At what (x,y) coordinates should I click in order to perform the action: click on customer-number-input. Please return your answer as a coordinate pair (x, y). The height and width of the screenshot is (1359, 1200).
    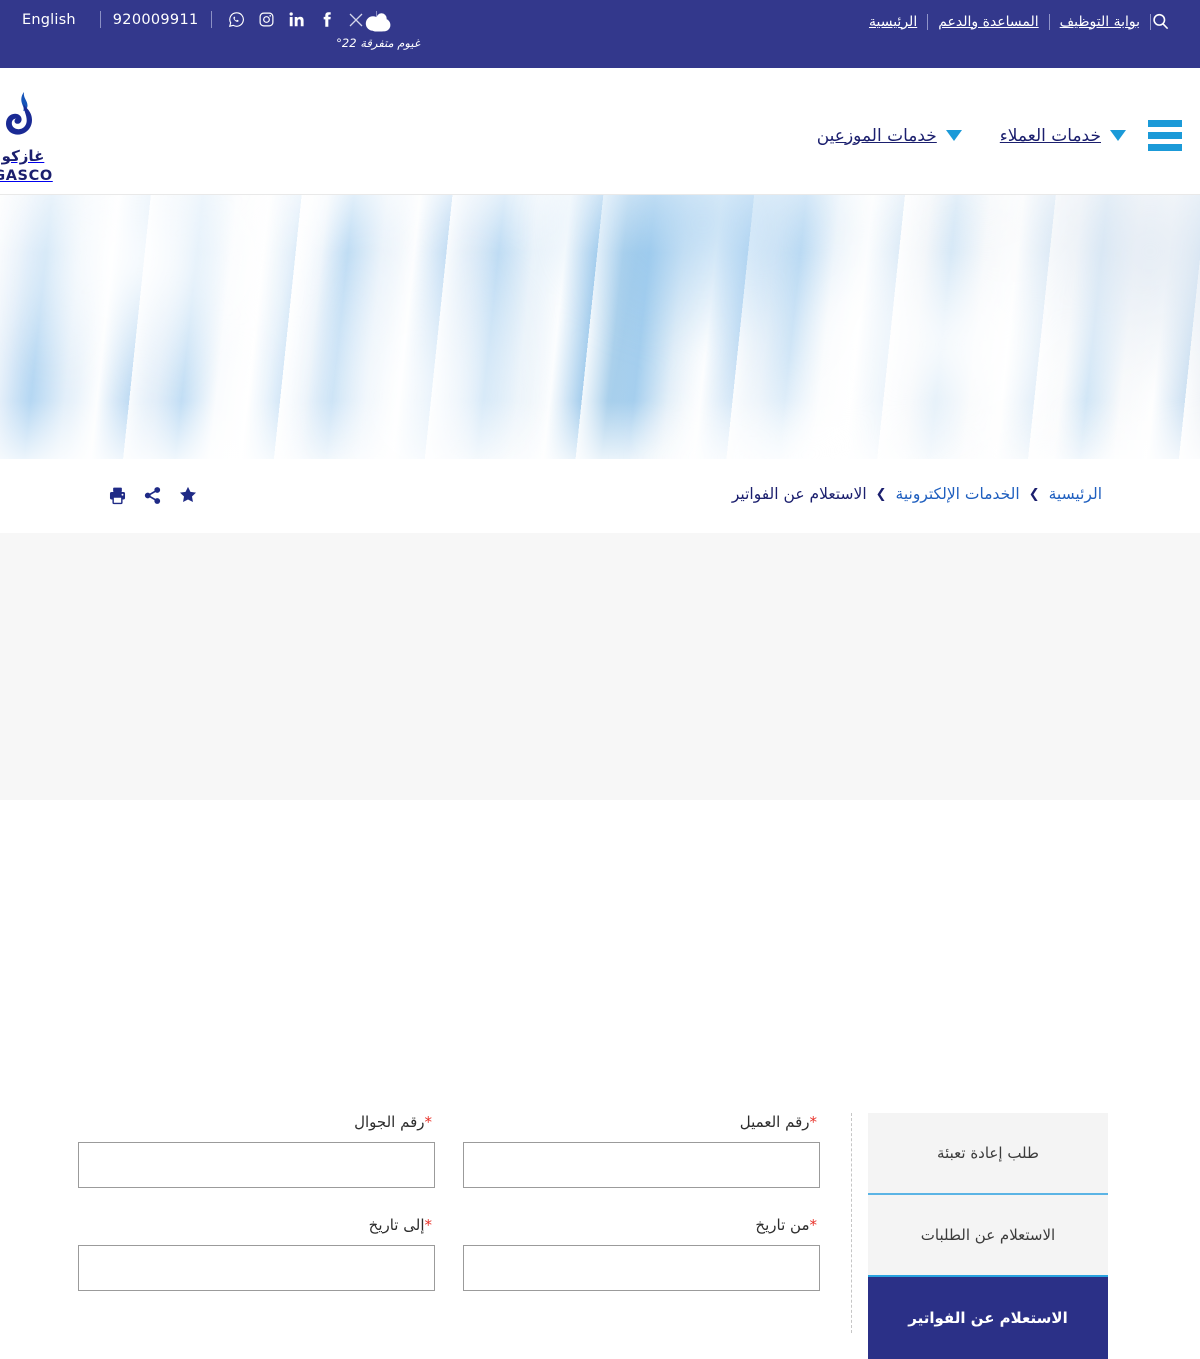
    Looking at the image, I should click on (641, 1165).